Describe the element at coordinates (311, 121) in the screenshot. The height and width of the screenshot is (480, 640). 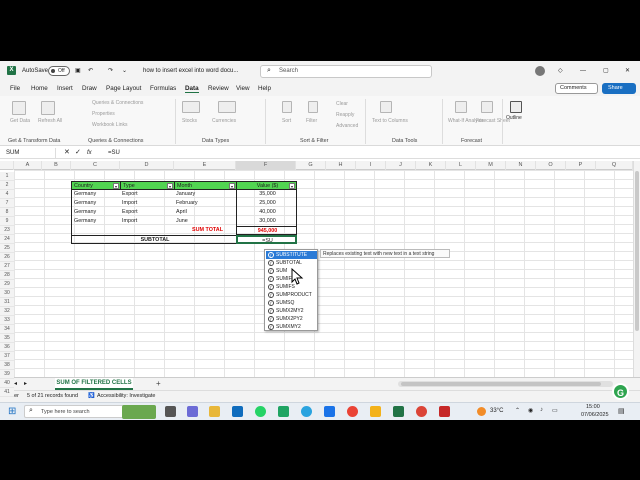
I see `filter-label: Filter` at that location.